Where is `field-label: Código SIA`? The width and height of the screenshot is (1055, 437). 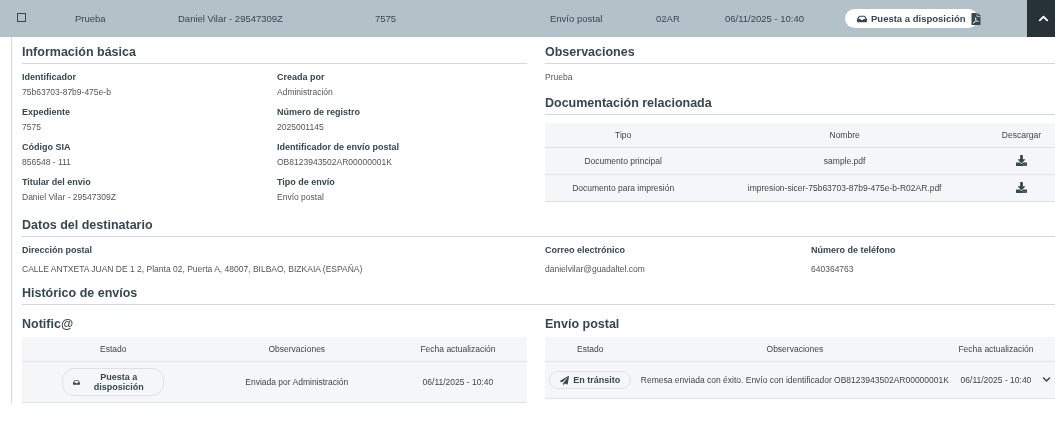
field-label: Código SIA is located at coordinates (47, 147).